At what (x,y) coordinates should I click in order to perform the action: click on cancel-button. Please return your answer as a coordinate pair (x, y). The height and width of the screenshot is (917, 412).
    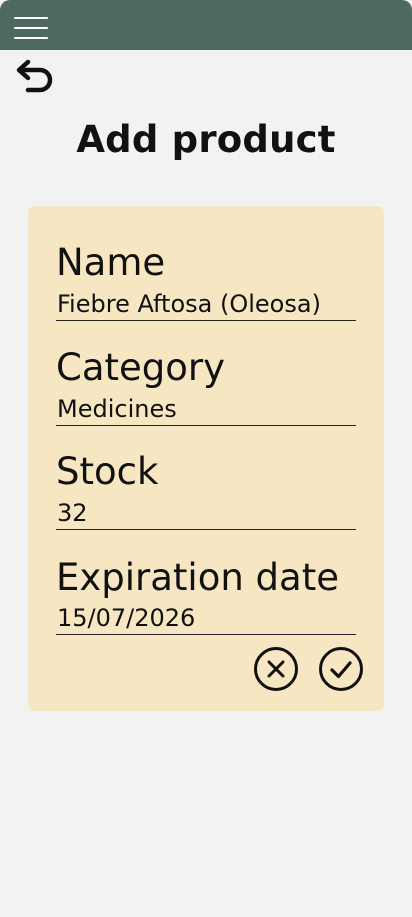
    Looking at the image, I should click on (276, 669).